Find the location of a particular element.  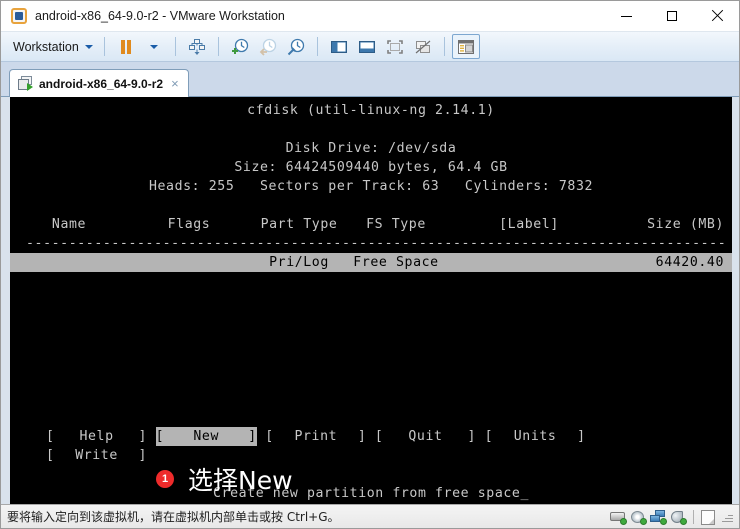

snapshot-icon is located at coordinates (196, 46).